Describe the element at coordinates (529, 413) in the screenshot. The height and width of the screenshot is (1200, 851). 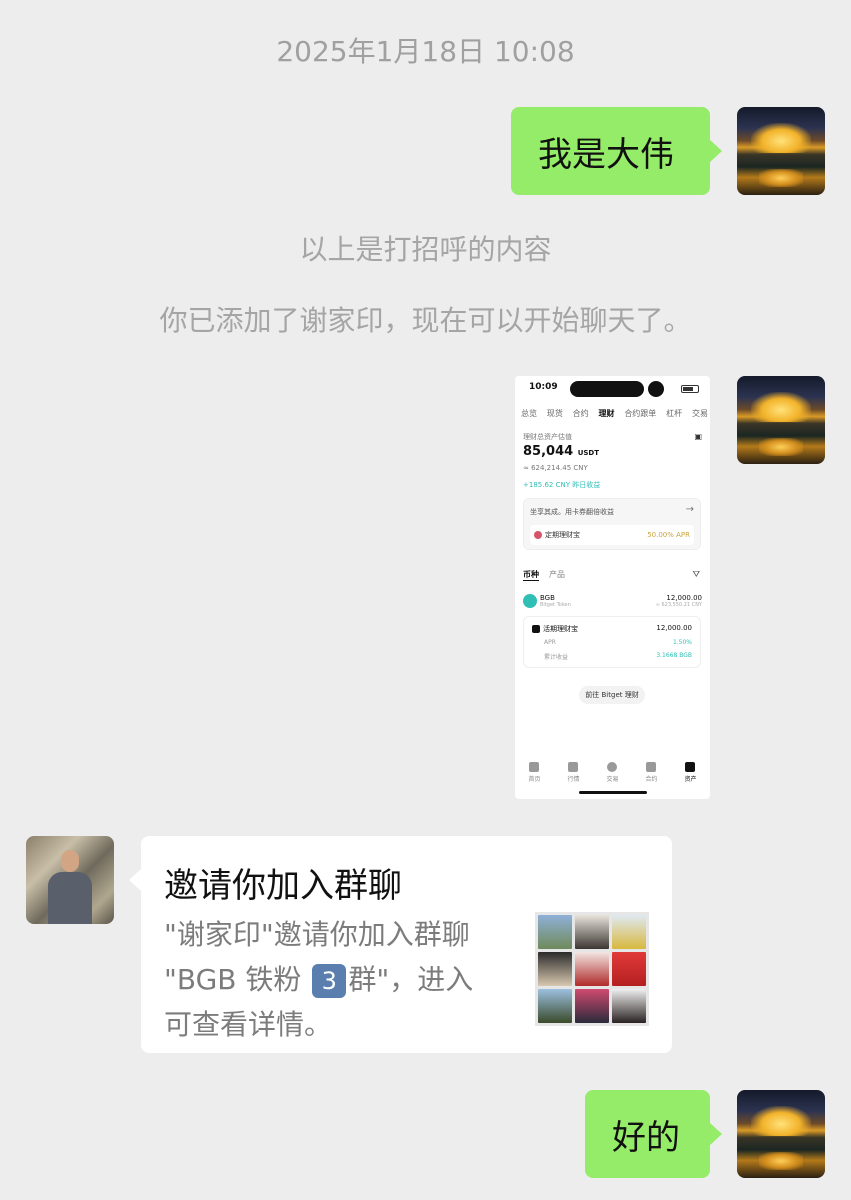
I see `shot-tab: 总览` at that location.